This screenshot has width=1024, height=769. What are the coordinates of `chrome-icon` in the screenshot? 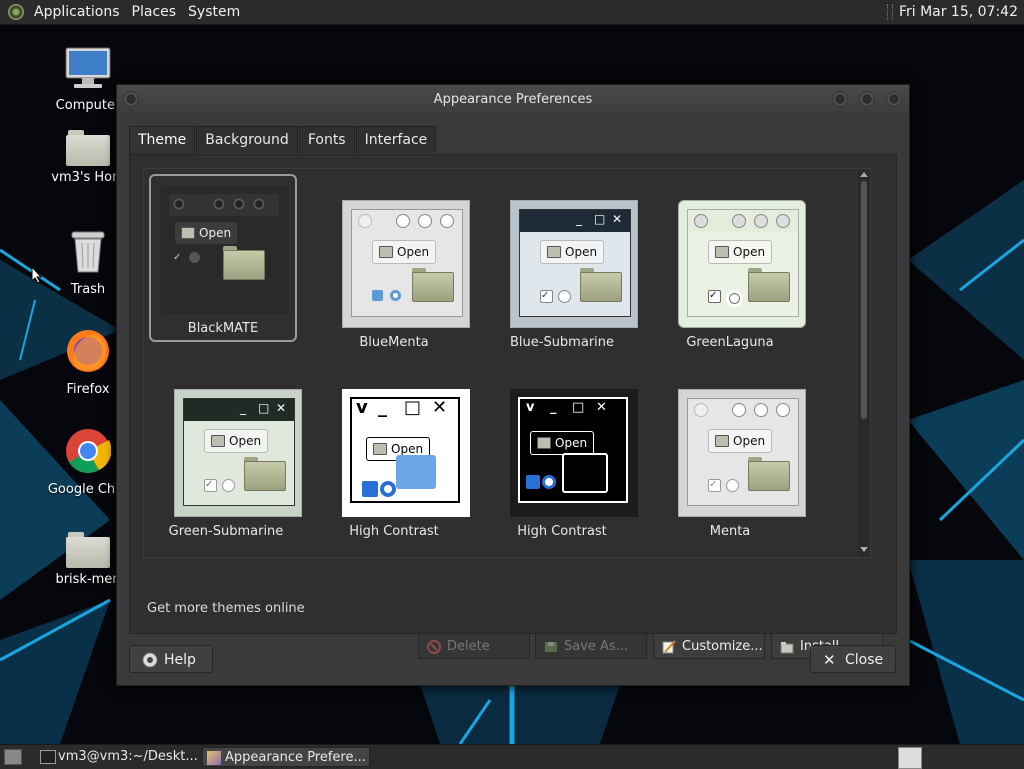 It's located at (89, 451).